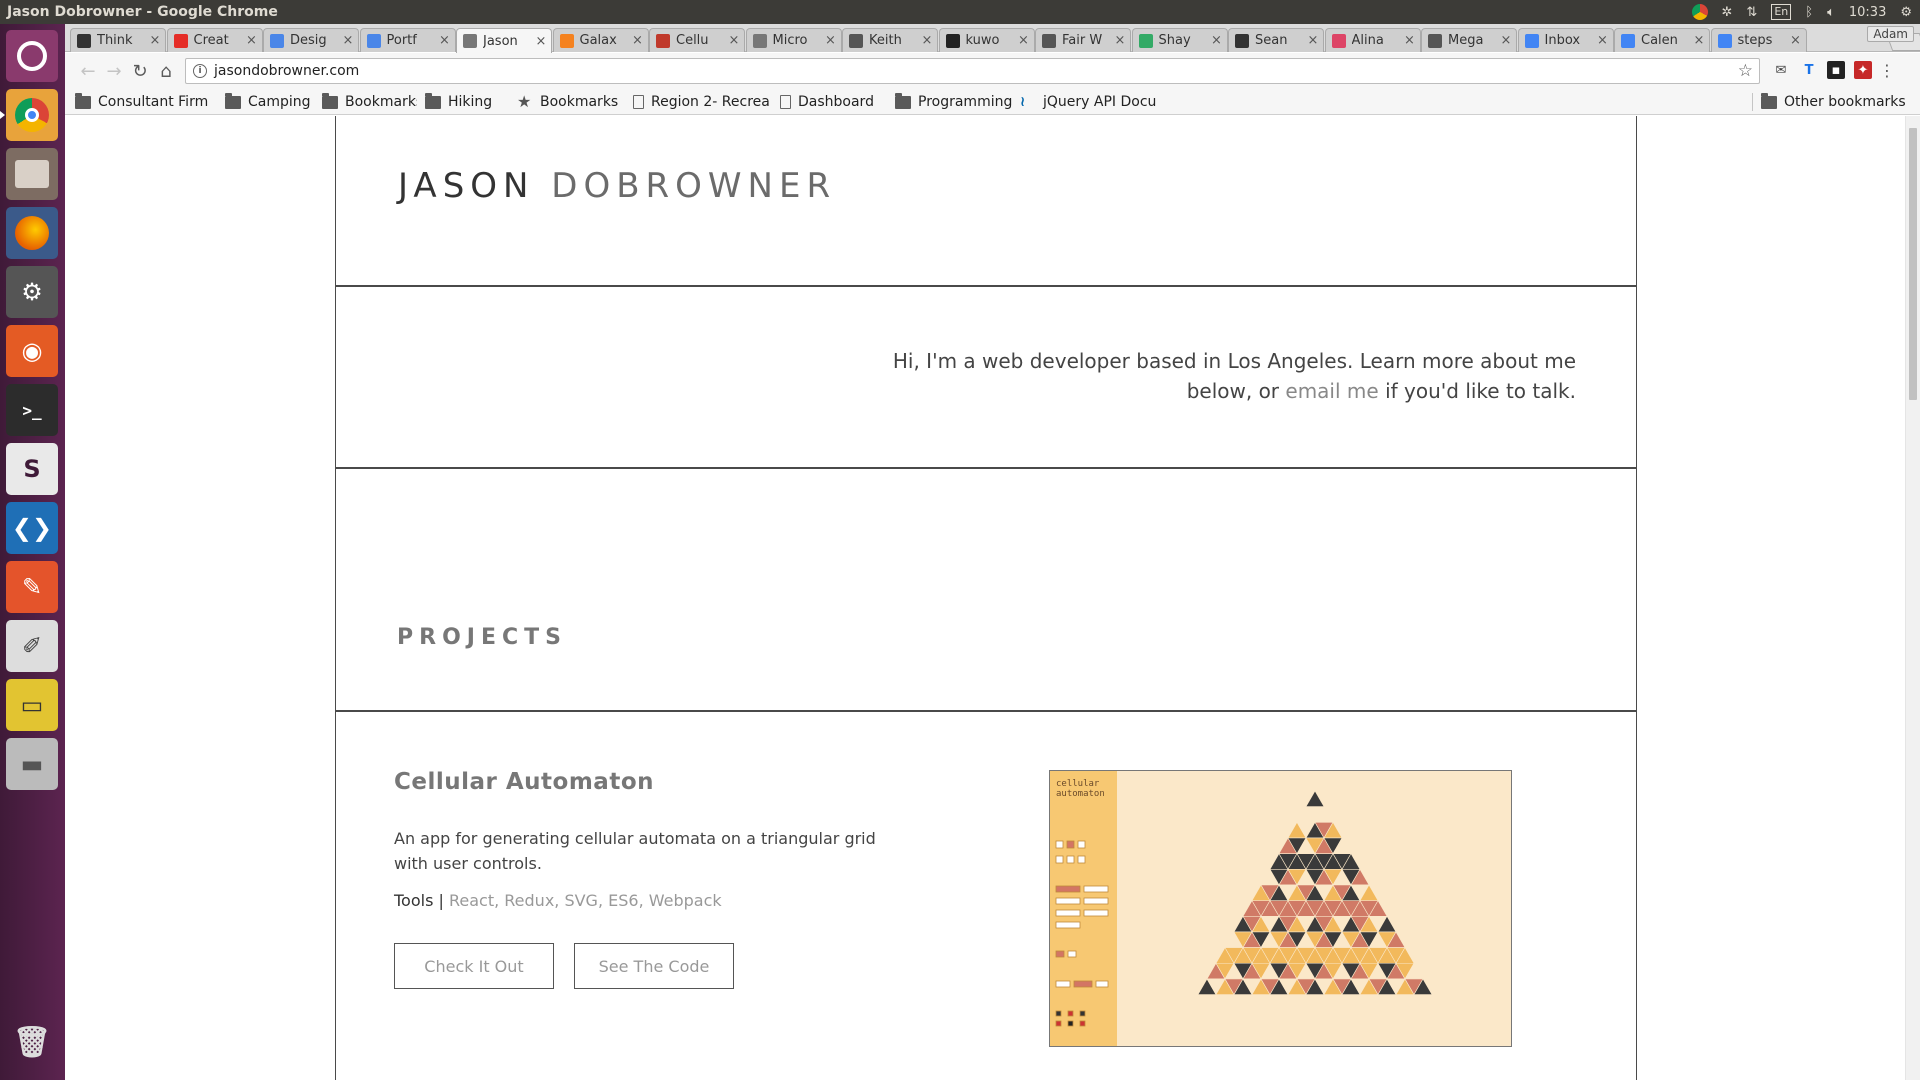 This screenshot has width=1920, height=1080. I want to click on bookmark-label: Camping, so click(279, 102).